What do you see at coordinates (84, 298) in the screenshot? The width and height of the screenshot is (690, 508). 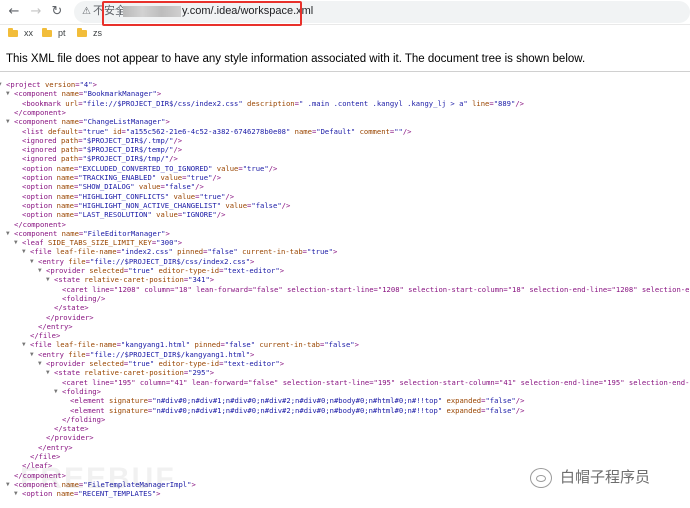 I see `xml-line: <folding/>` at bounding box center [84, 298].